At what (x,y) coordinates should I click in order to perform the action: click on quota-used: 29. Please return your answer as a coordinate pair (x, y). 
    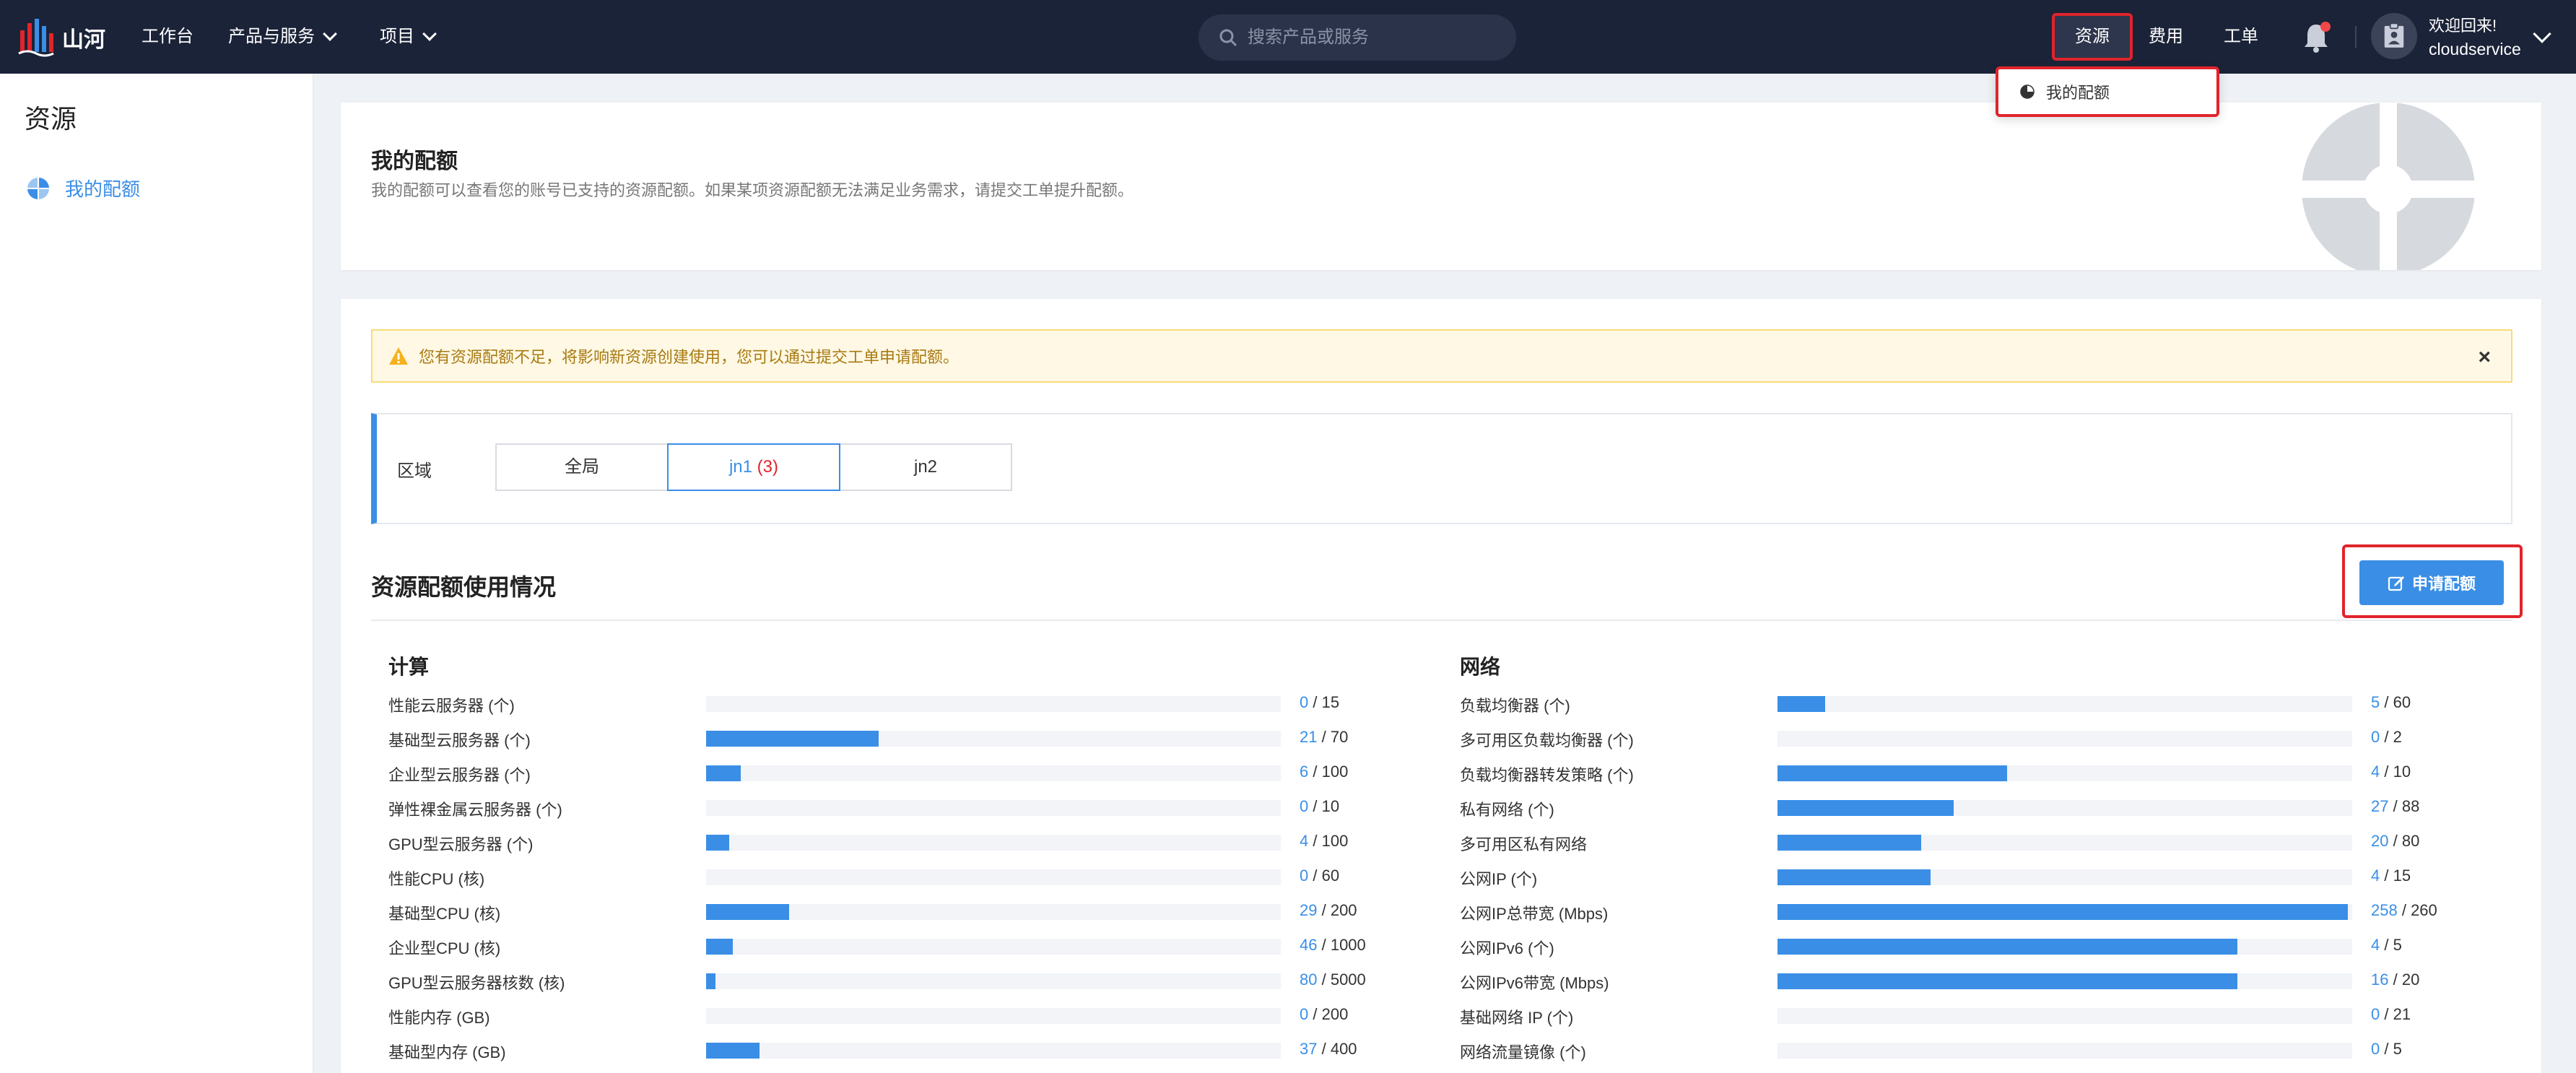
    Looking at the image, I should click on (1309, 910).